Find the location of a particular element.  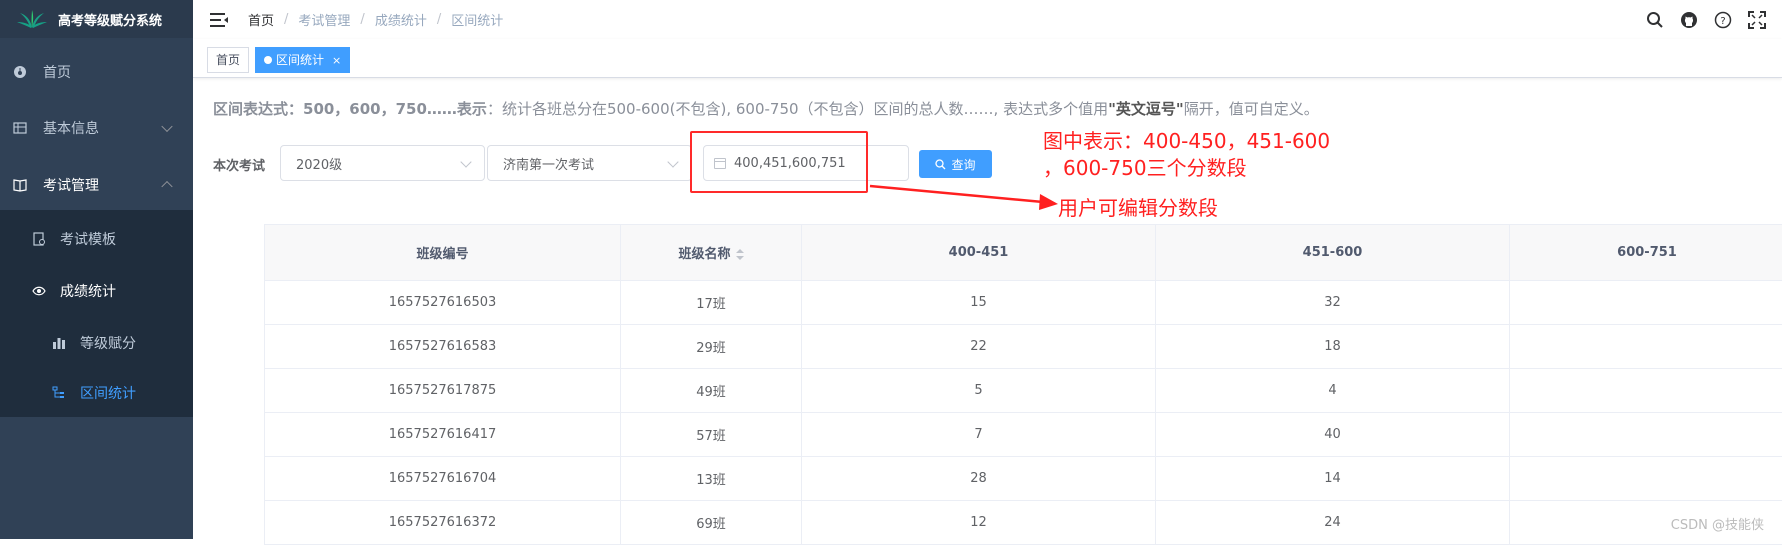

hint-quote: "英文逗号" is located at coordinates (1146, 109).